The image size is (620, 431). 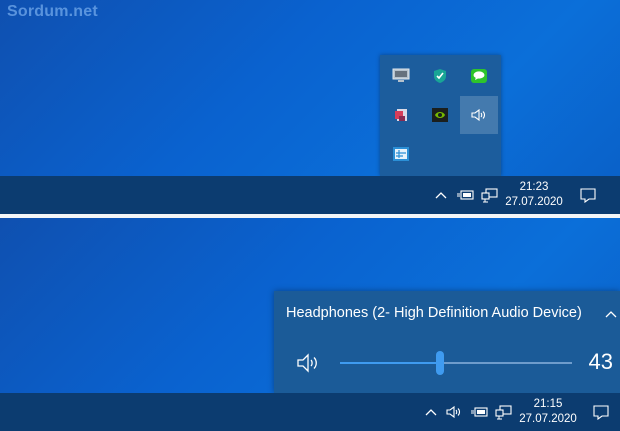 What do you see at coordinates (310, 195) in the screenshot?
I see `taskbar: 21:23 27.07.2020` at bounding box center [310, 195].